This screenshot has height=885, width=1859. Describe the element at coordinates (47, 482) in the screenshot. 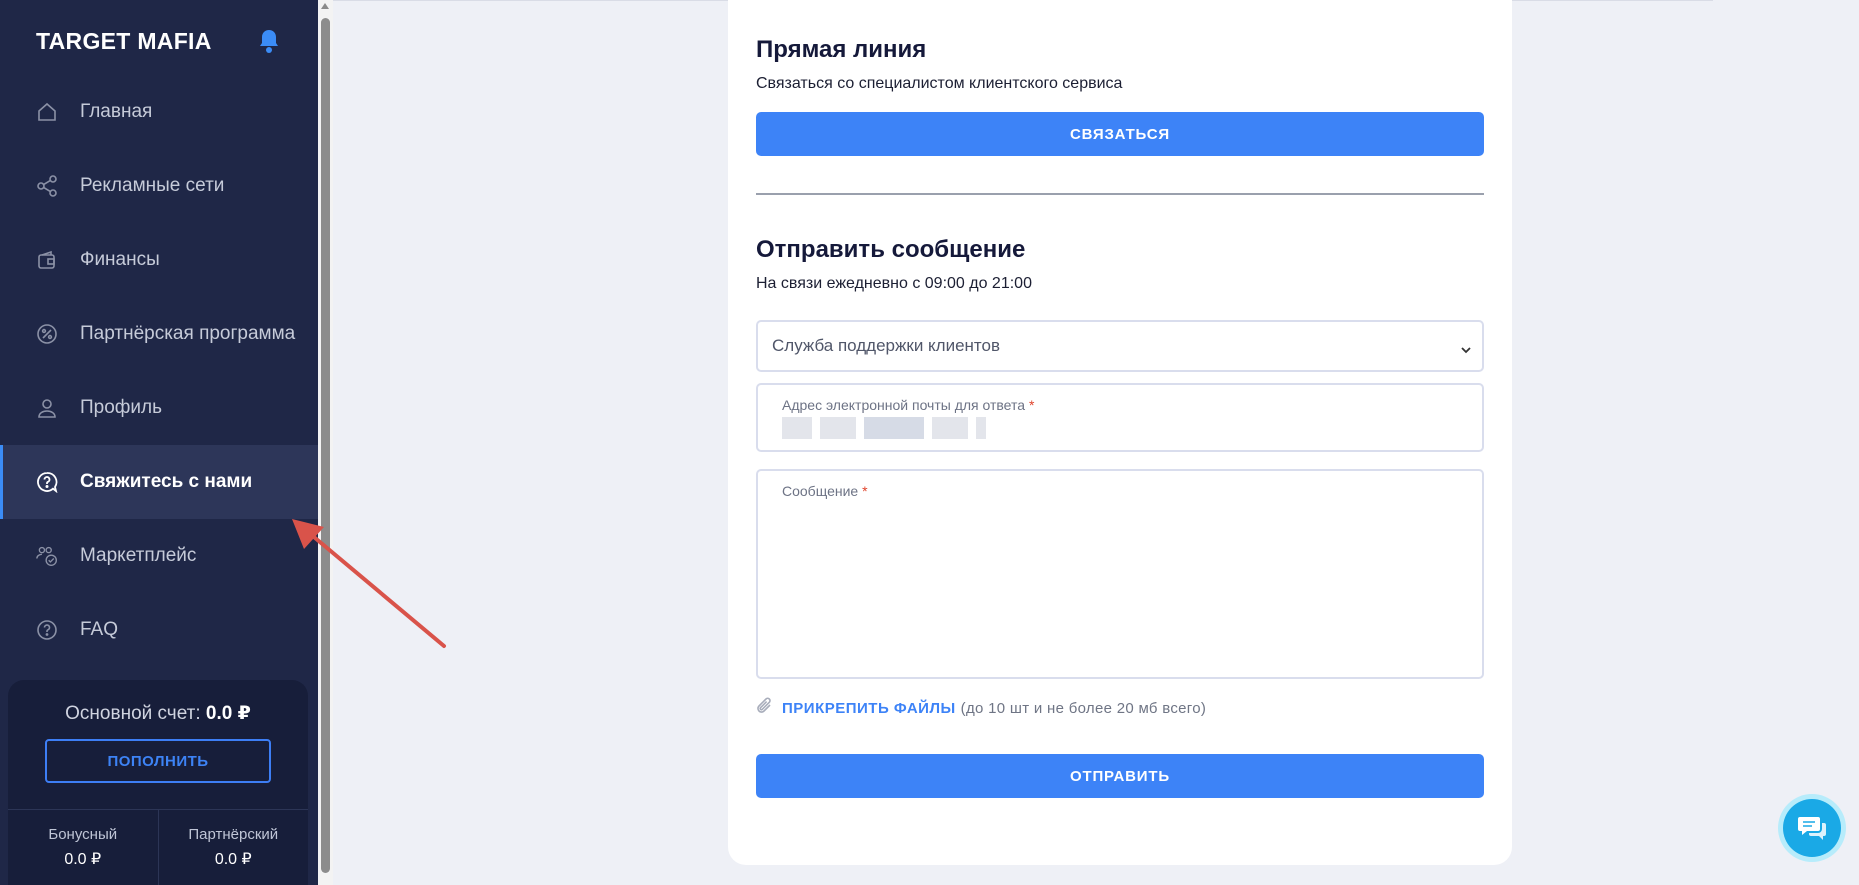

I see `question-chat-icon` at that location.